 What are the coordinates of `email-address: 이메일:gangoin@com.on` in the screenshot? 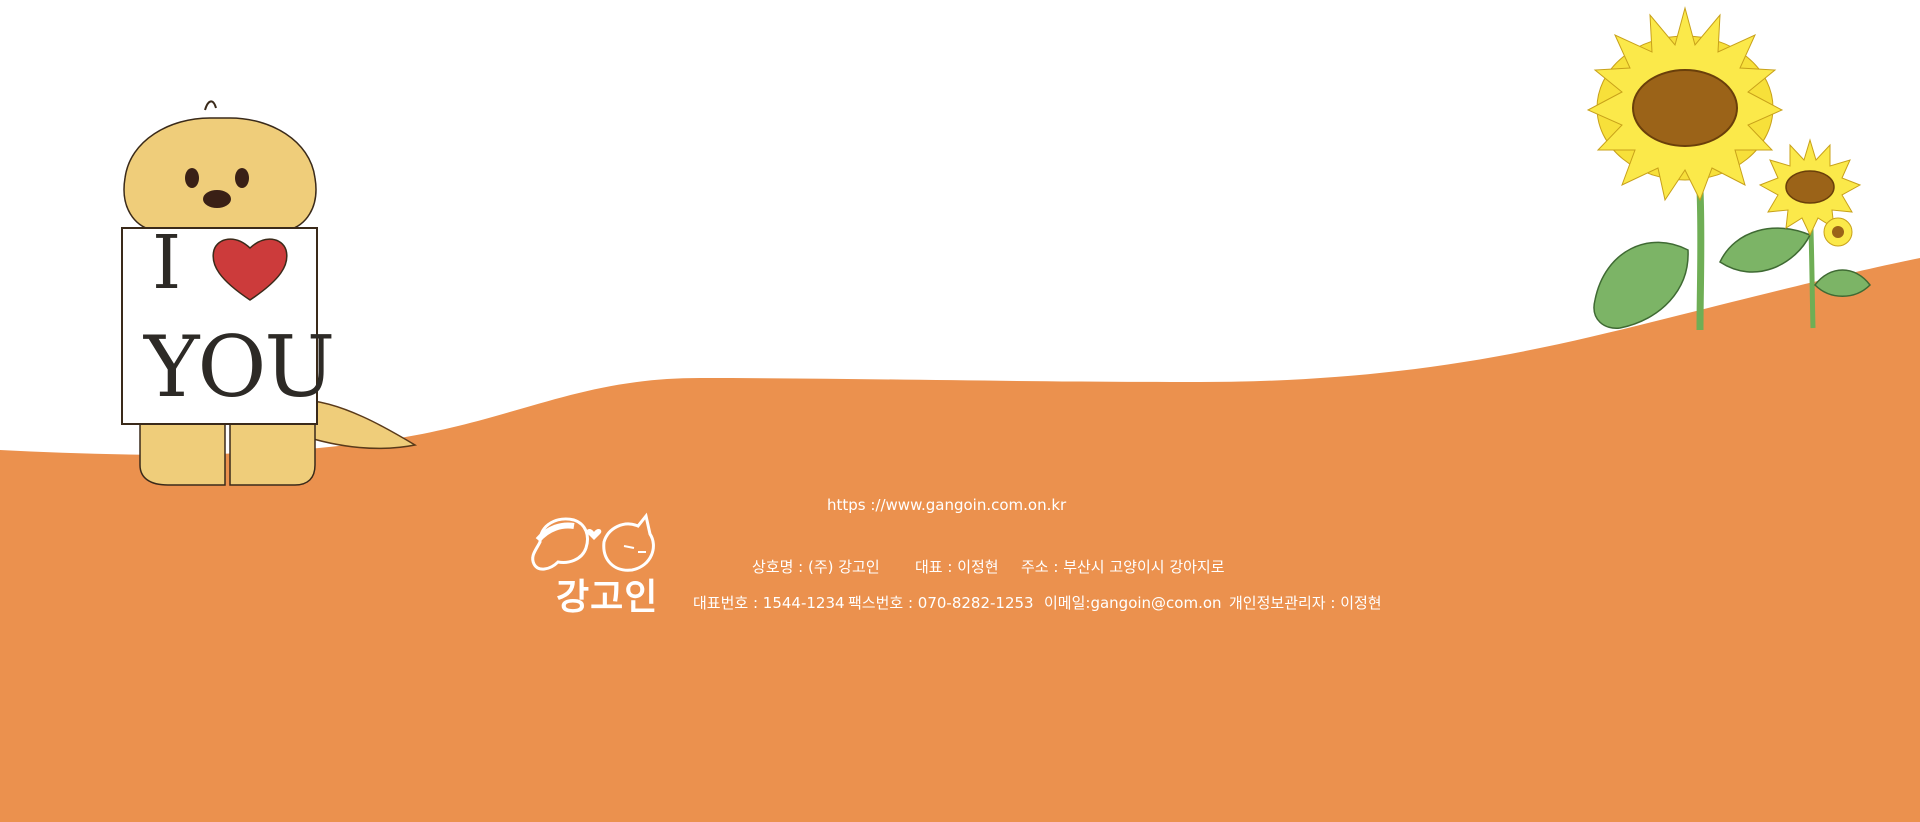 It's located at (1133, 602).